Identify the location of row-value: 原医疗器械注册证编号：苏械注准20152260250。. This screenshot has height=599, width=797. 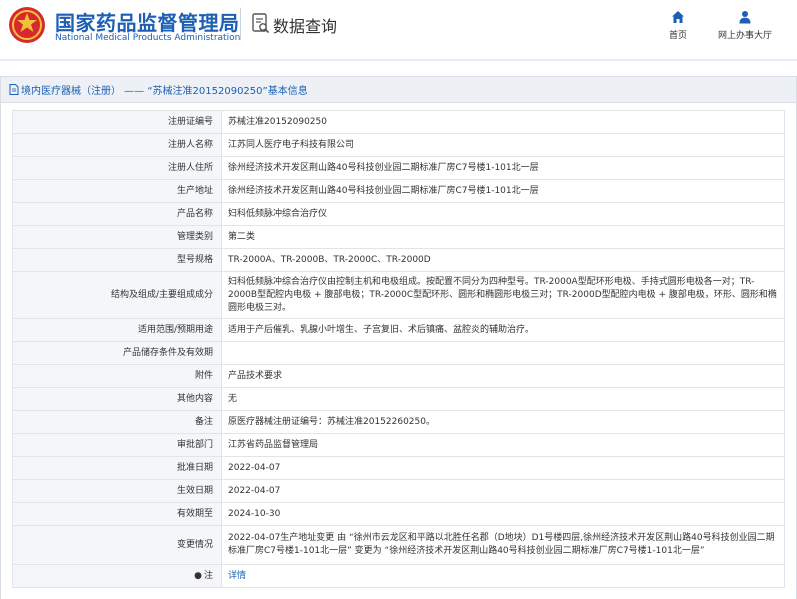
(503, 422).